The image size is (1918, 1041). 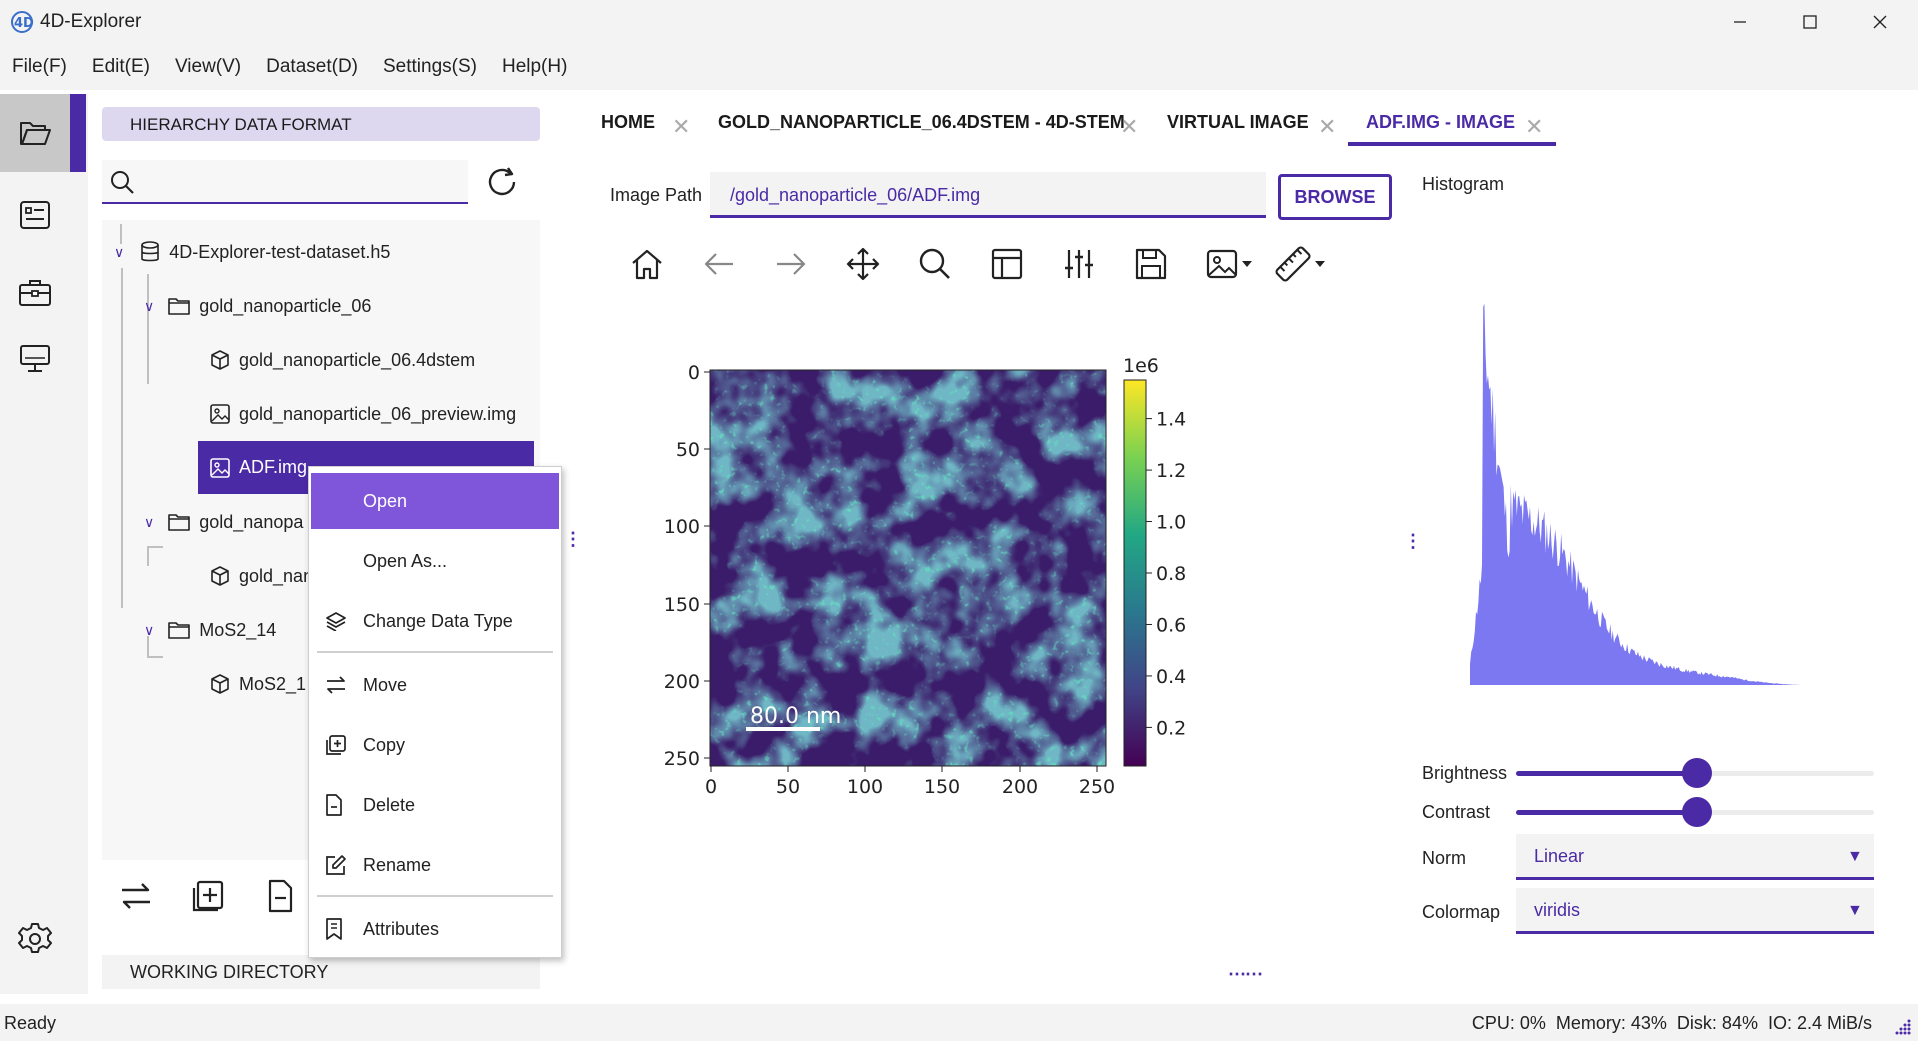 I want to click on colormap-label: Colormap, so click(x=1461, y=912).